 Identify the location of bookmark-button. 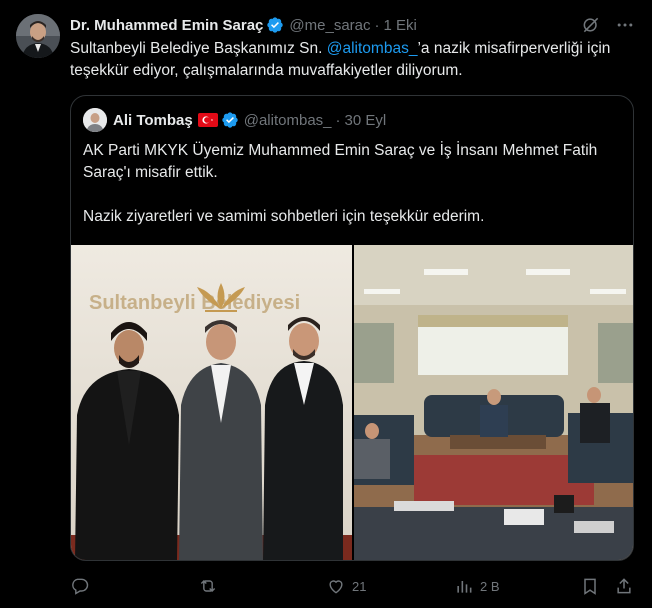
(590, 586).